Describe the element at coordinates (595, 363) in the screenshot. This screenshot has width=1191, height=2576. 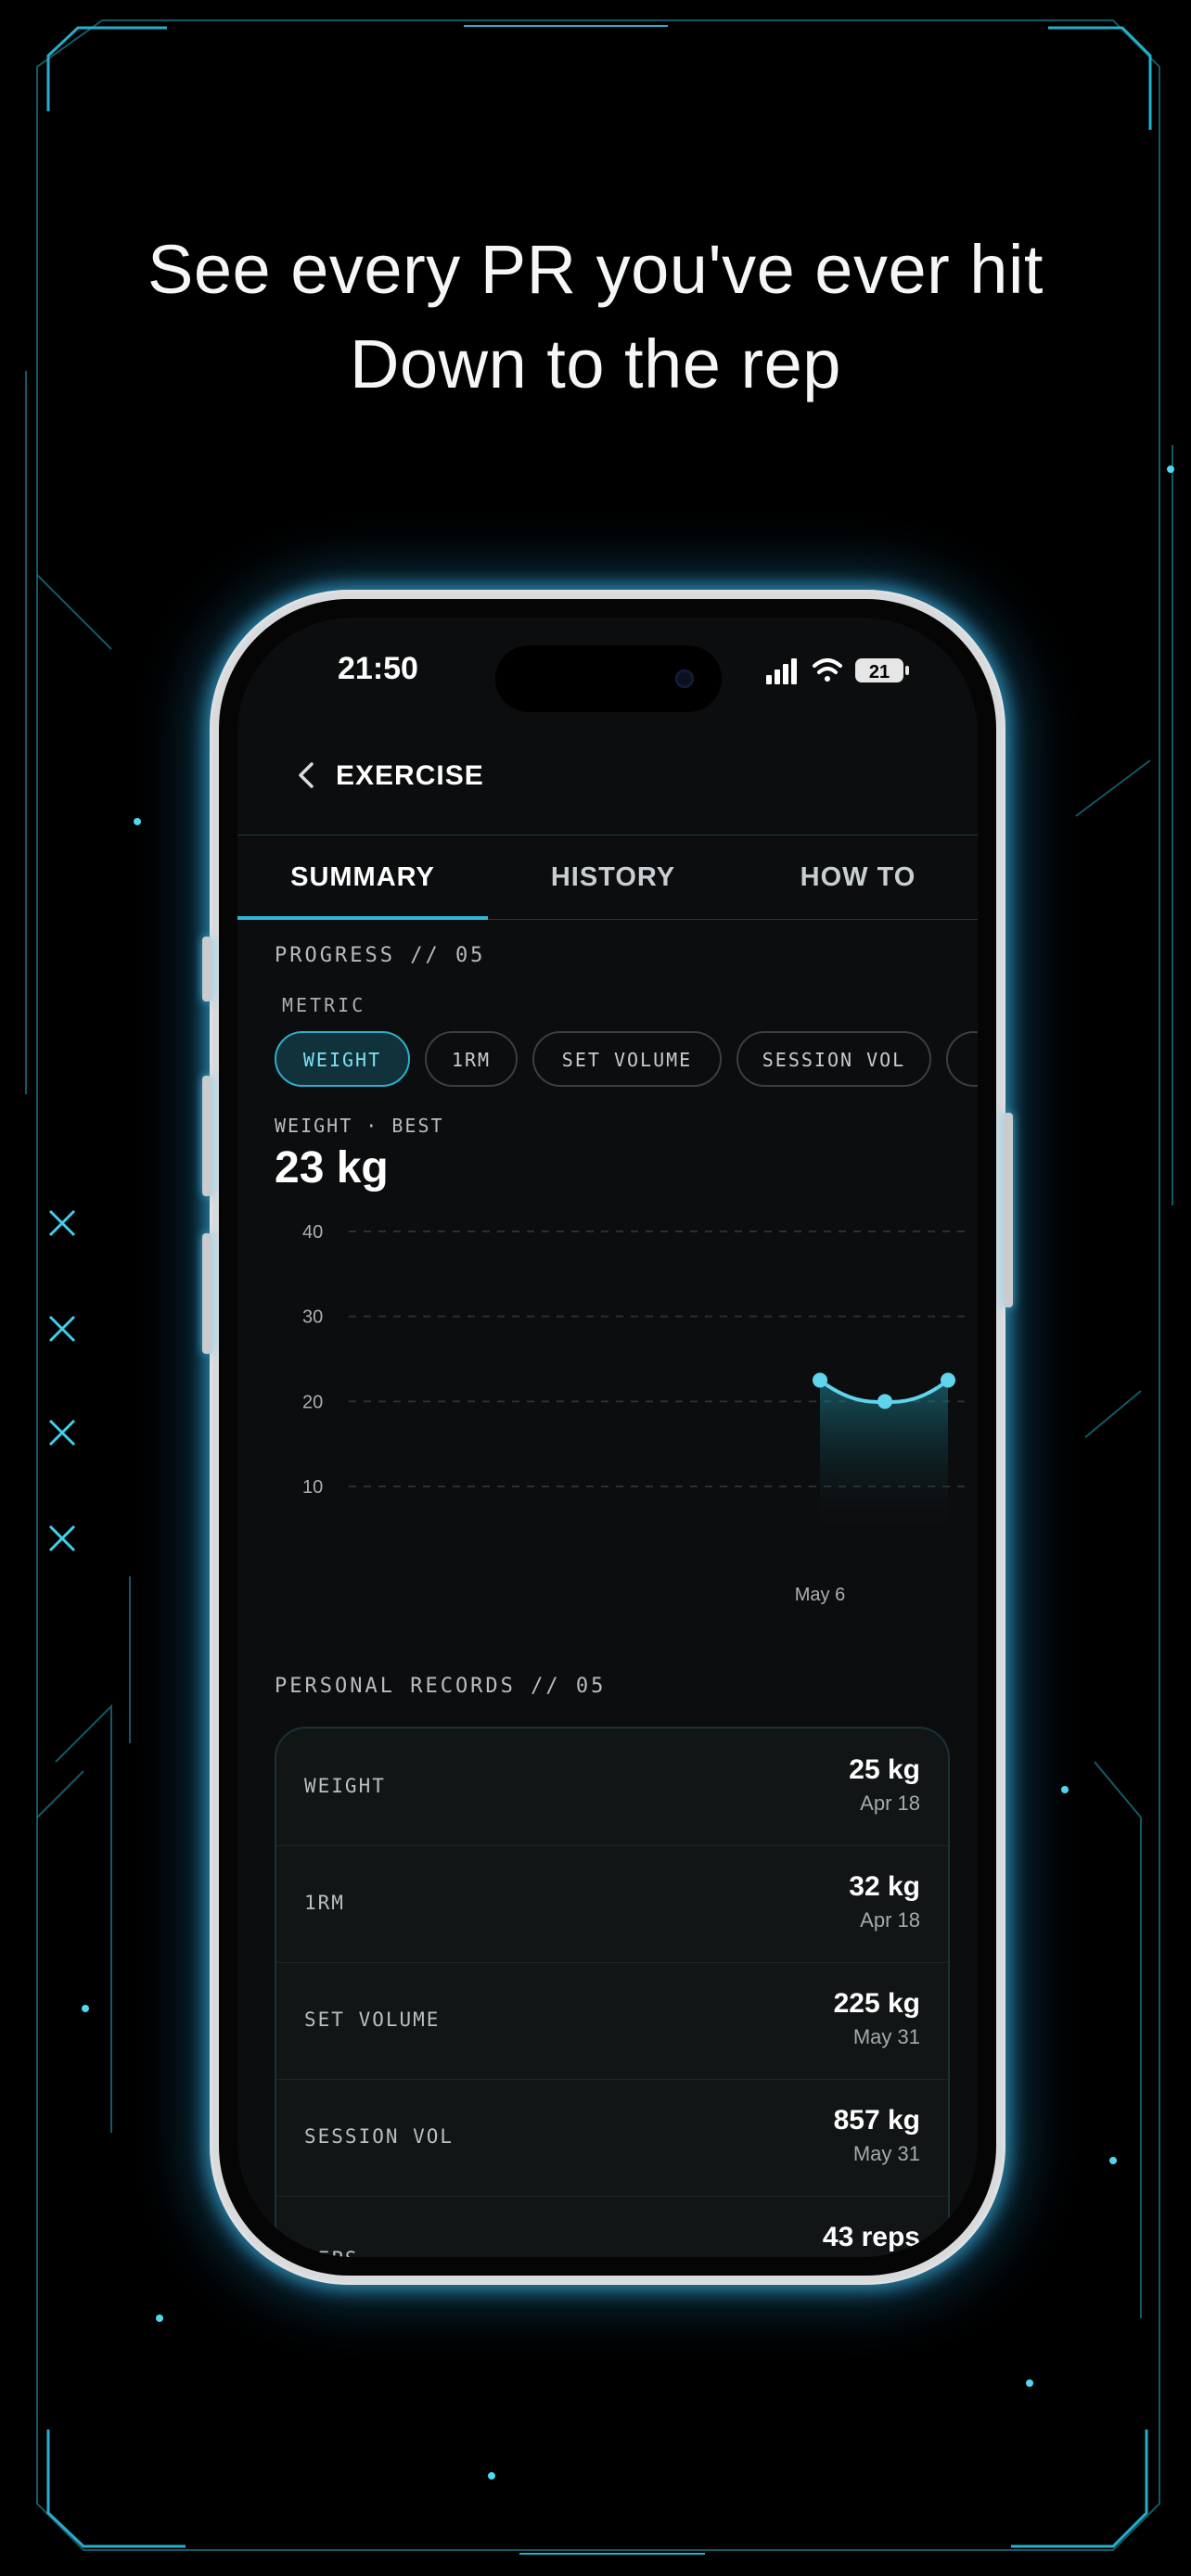
I see `headline-line-2: Down to the rep` at that location.